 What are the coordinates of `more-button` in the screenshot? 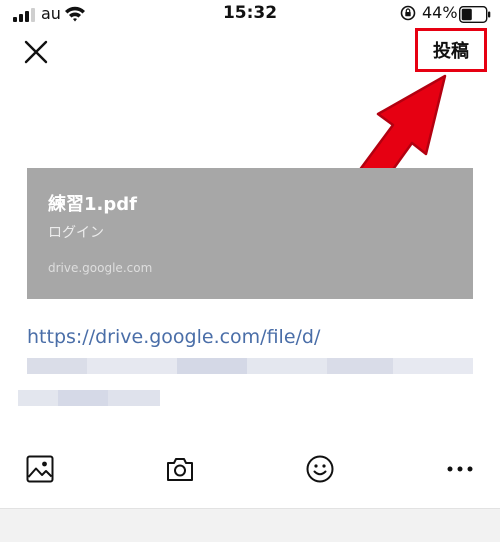 It's located at (460, 469).